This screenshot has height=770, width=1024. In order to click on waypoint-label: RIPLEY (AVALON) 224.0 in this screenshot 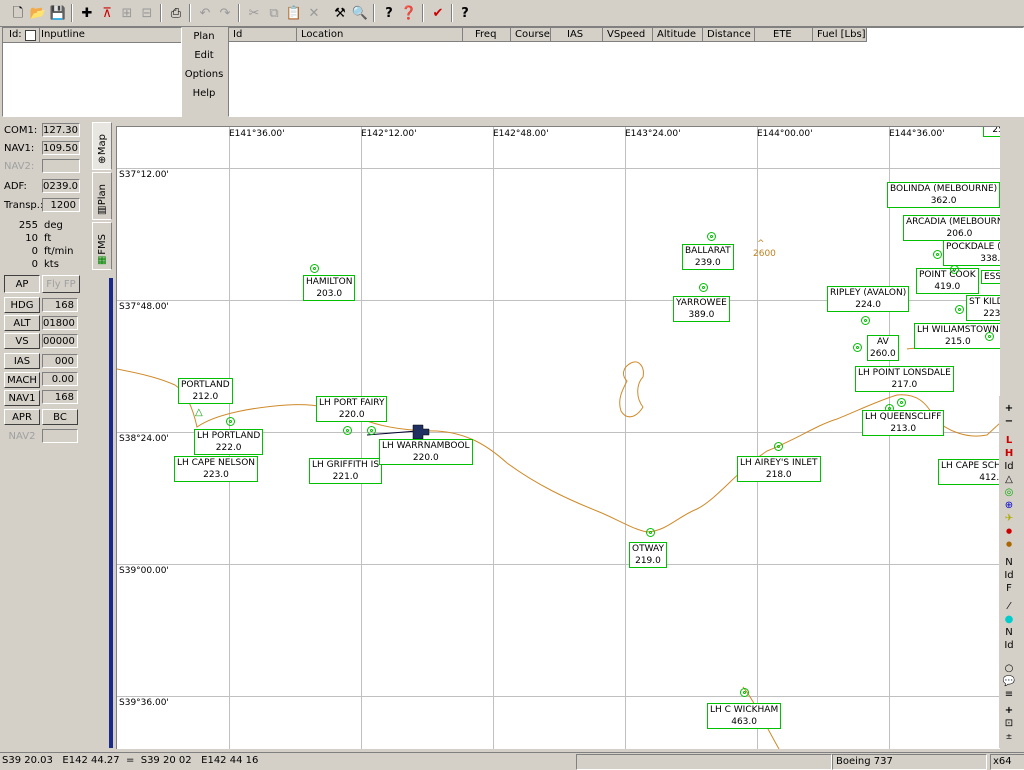, I will do `click(868, 299)`.